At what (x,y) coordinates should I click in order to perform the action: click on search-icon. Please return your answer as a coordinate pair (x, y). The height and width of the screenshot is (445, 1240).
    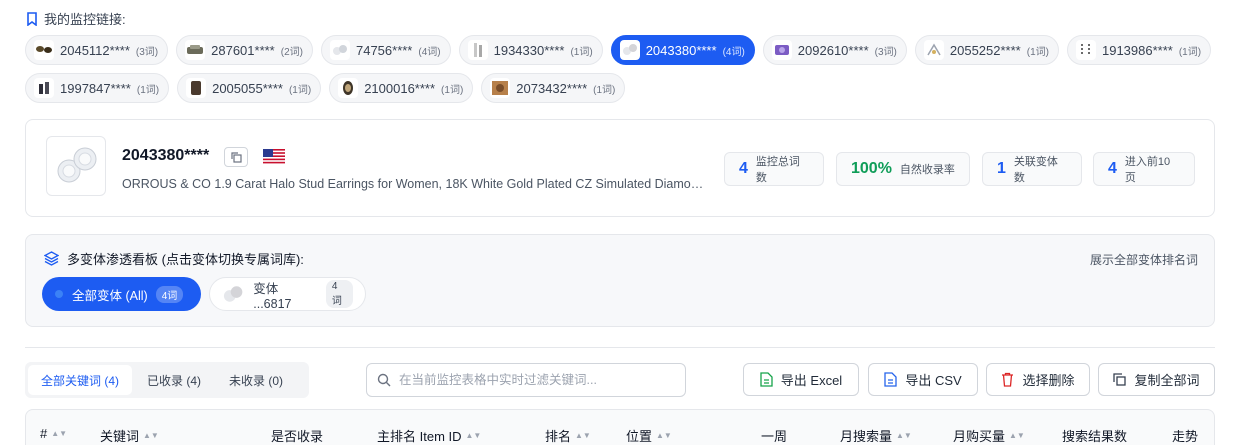
    Looking at the image, I should click on (384, 380).